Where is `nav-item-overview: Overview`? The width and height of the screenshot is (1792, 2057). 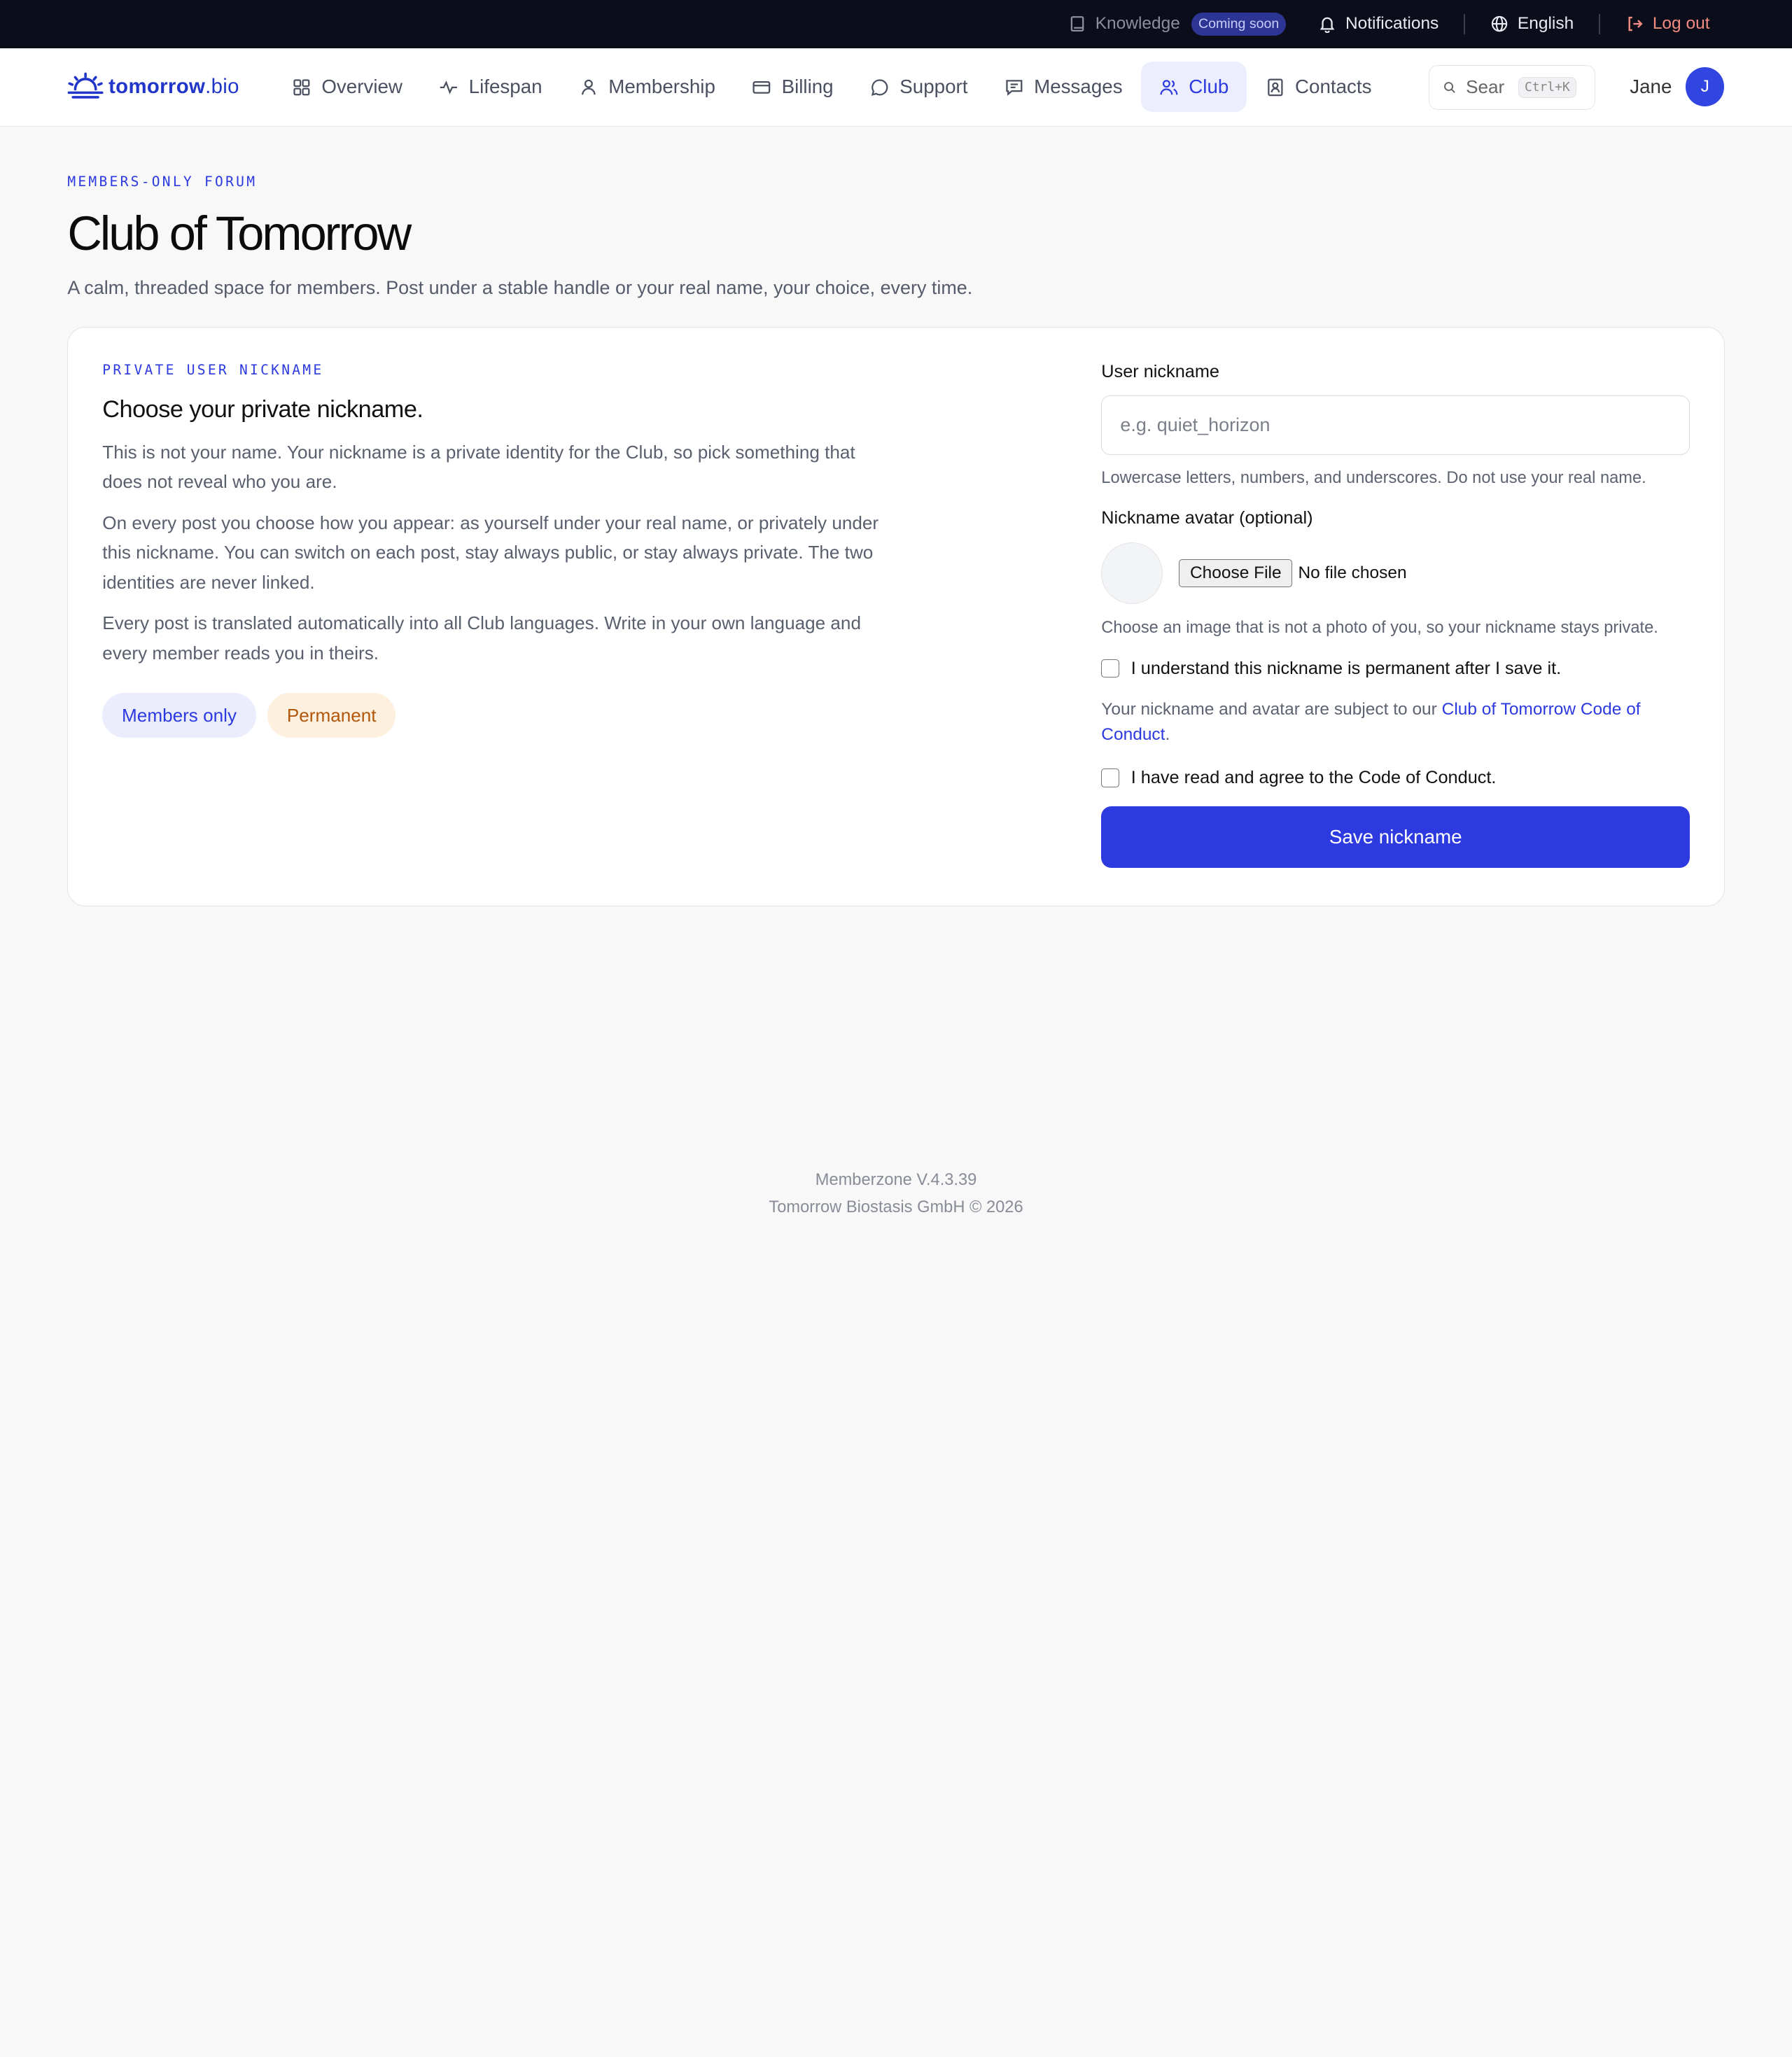
nav-item-overview: Overview is located at coordinates (347, 87).